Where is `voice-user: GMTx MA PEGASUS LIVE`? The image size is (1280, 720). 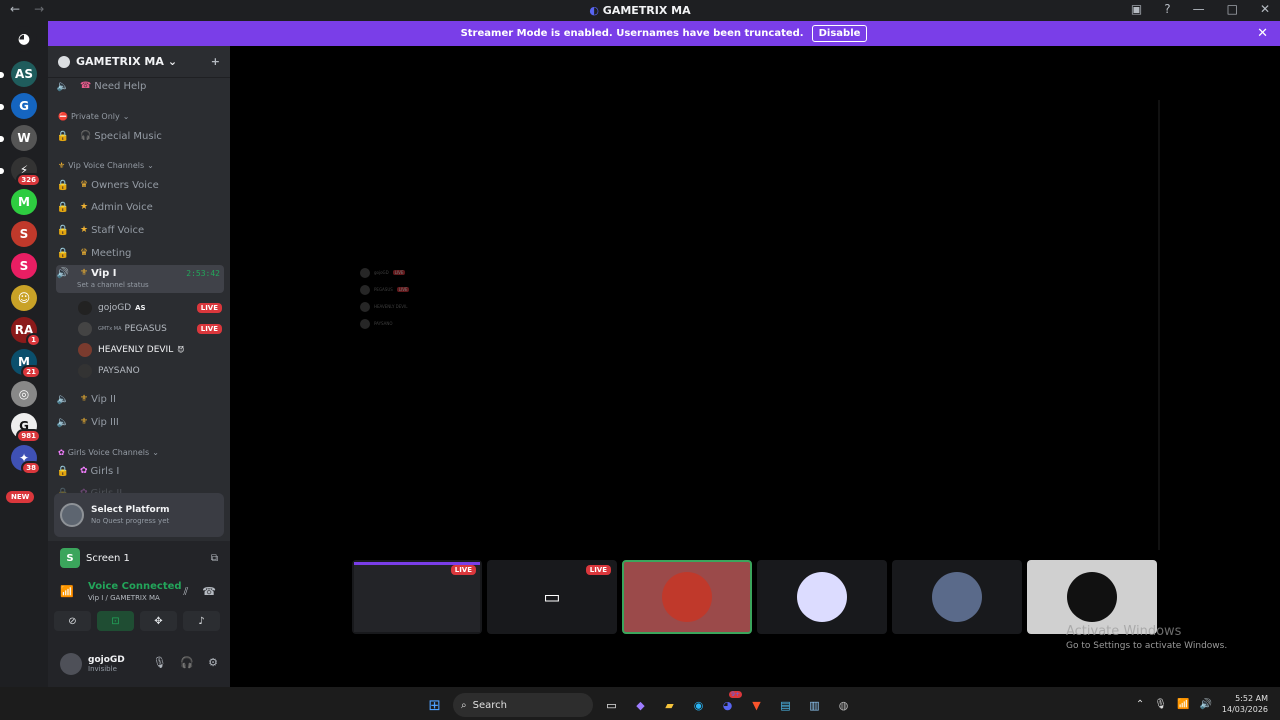 voice-user: GMTx MA PEGASUS LIVE is located at coordinates (151, 329).